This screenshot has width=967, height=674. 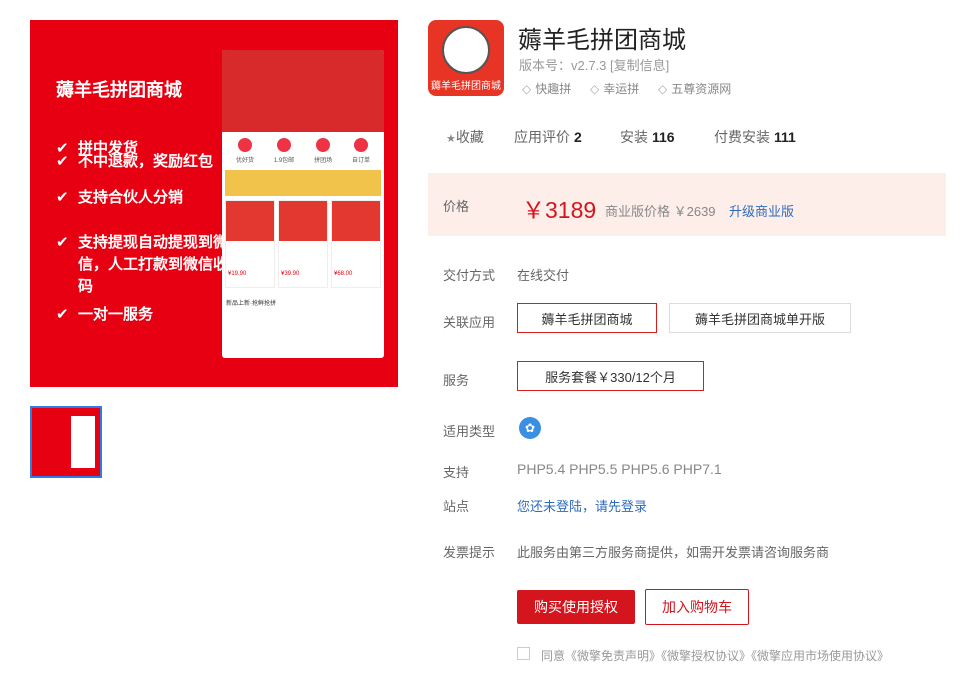 What do you see at coordinates (594, 65) in the screenshot?
I see `version-info: 版本号：v2.7.3 [复制信息]` at bounding box center [594, 65].